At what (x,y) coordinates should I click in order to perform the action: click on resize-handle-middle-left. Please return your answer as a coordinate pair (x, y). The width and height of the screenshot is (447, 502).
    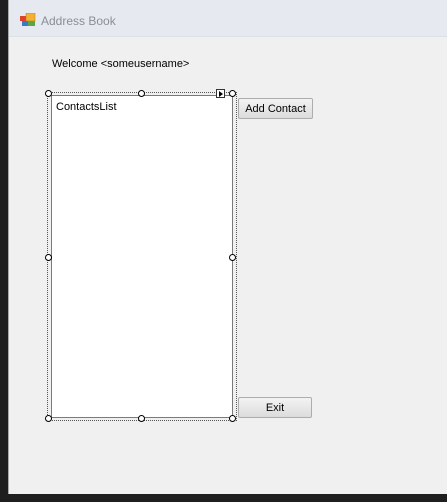
    Looking at the image, I should click on (48, 257).